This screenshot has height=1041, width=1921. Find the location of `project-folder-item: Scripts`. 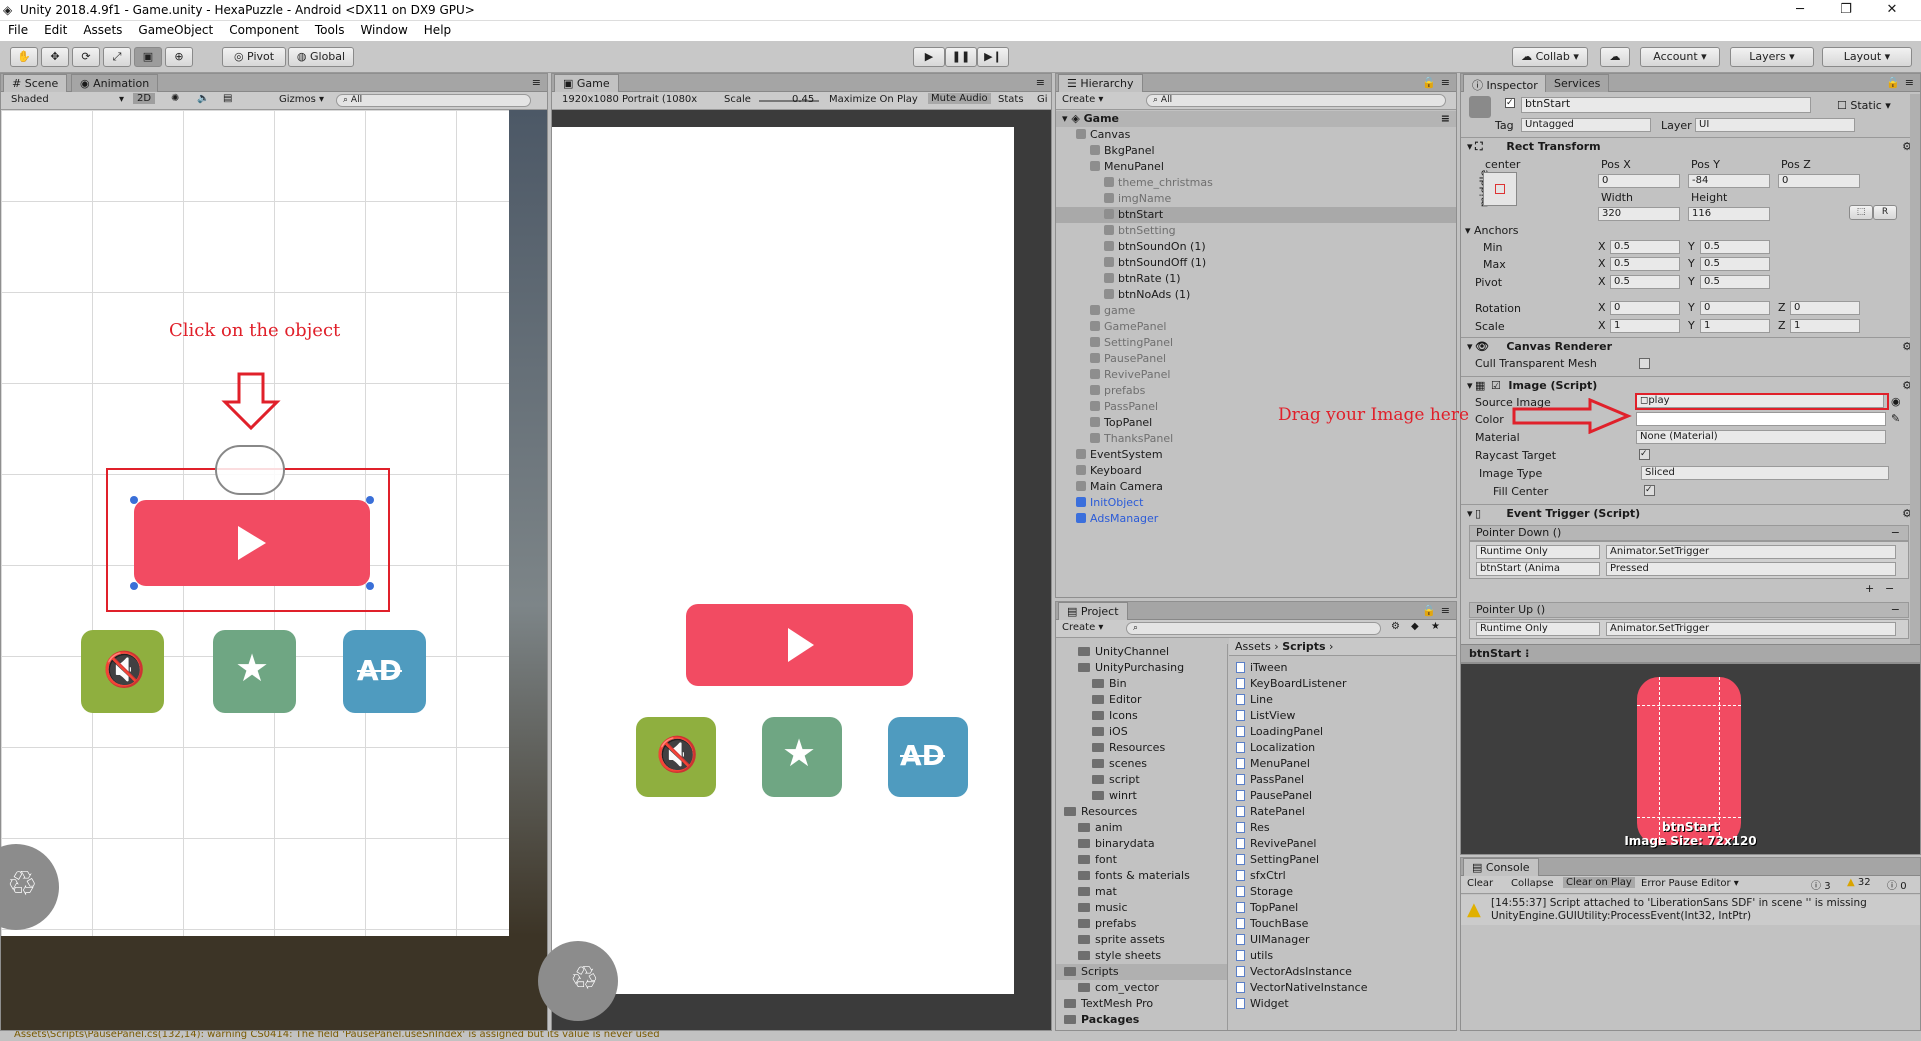

project-folder-item: Scripts is located at coordinates (1141, 972).